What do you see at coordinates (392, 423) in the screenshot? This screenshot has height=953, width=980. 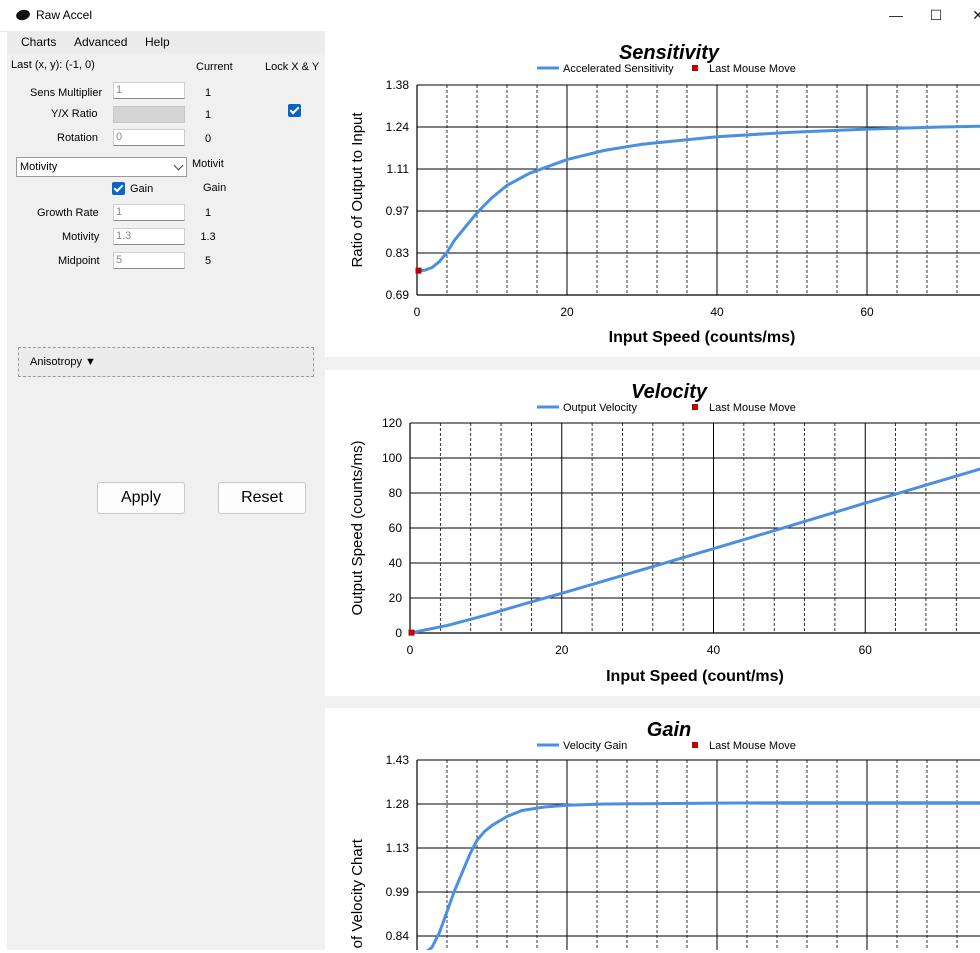 I see `y-tick-label: 120` at bounding box center [392, 423].